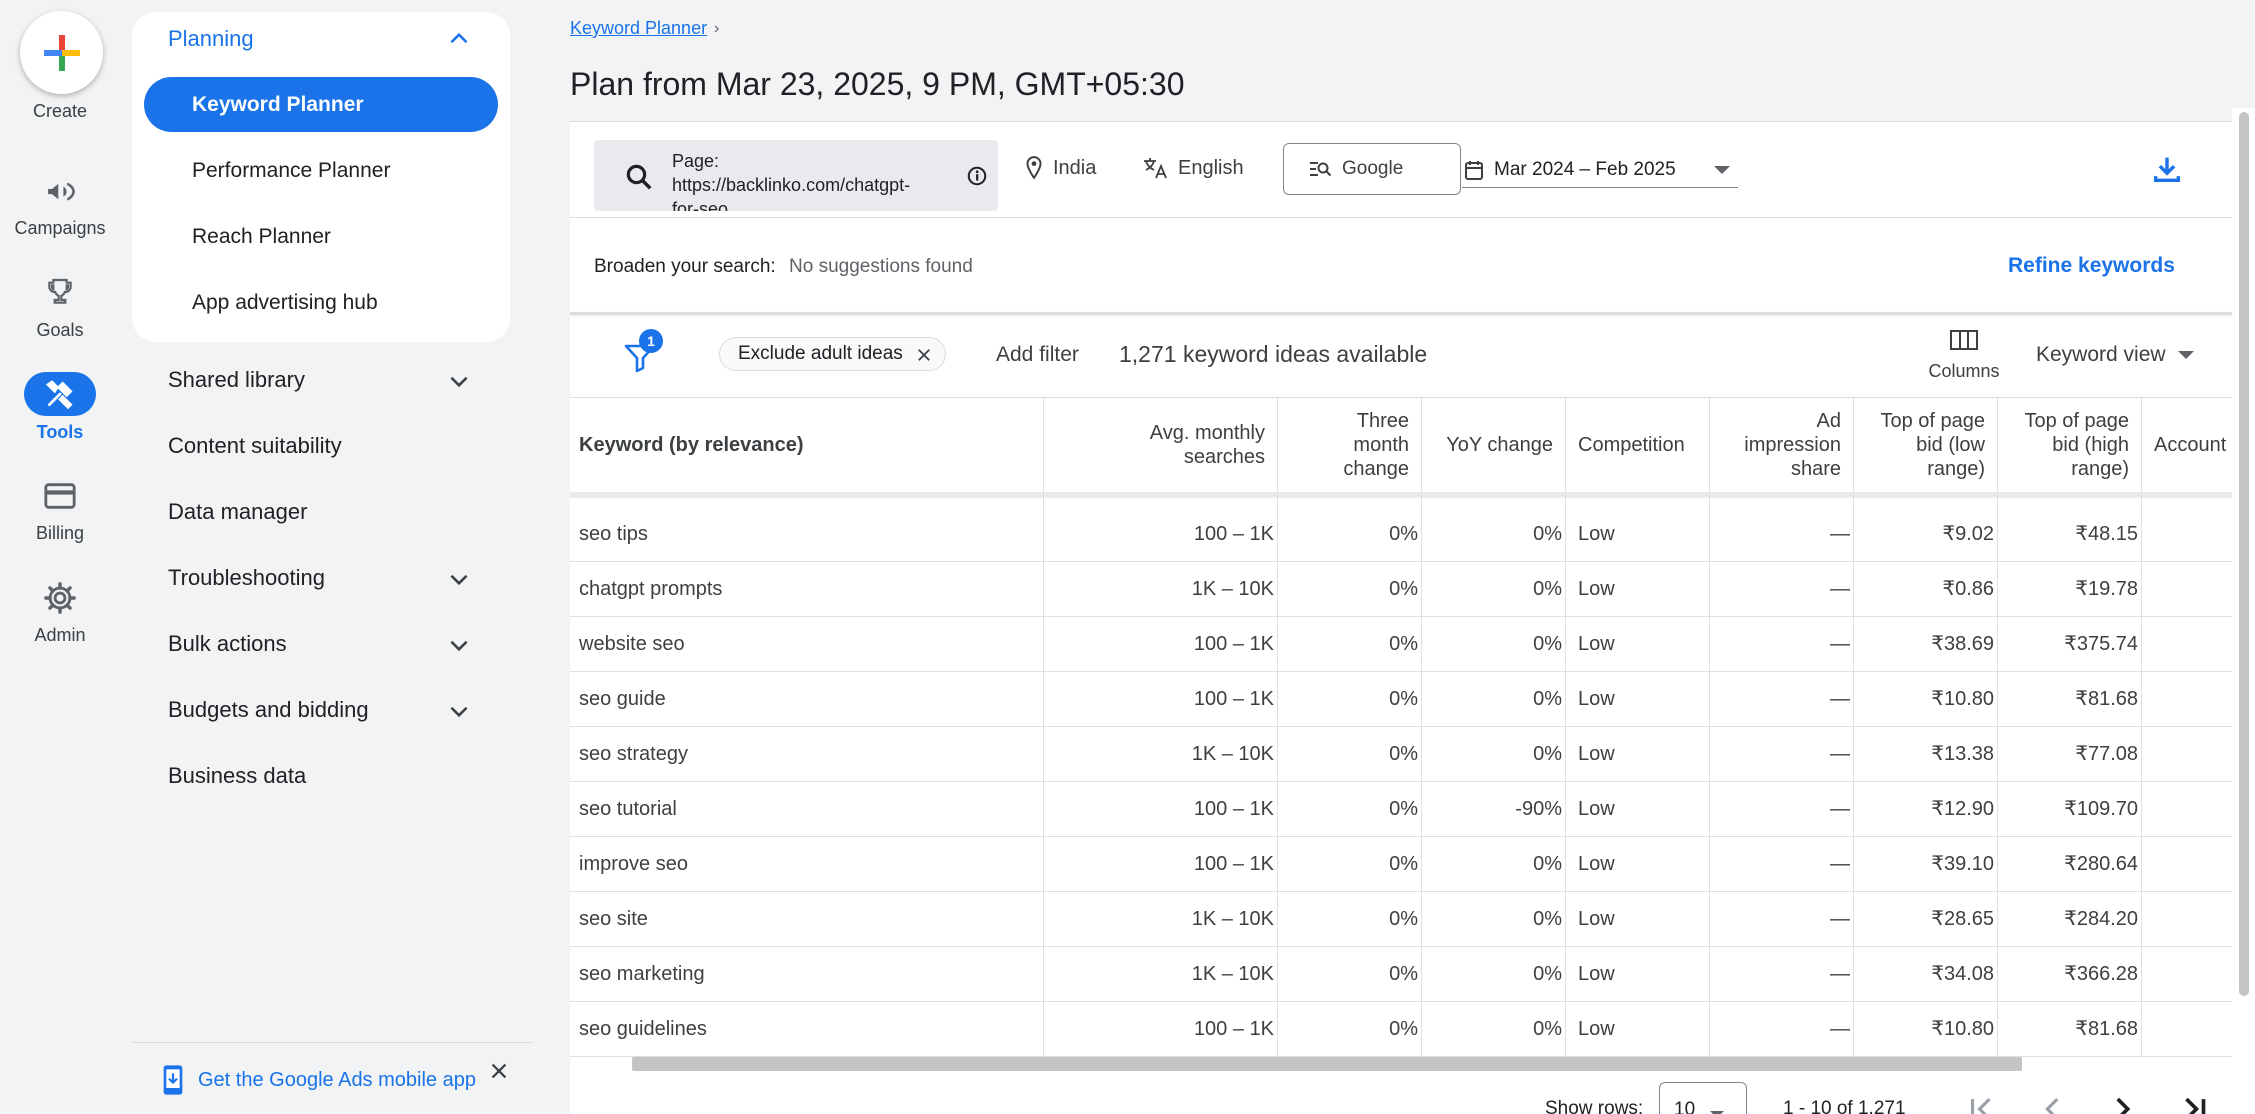 This screenshot has height=1114, width=2255. Describe the element at coordinates (321, 236) in the screenshot. I see `nav-reach-planner: Reach Planner` at that location.